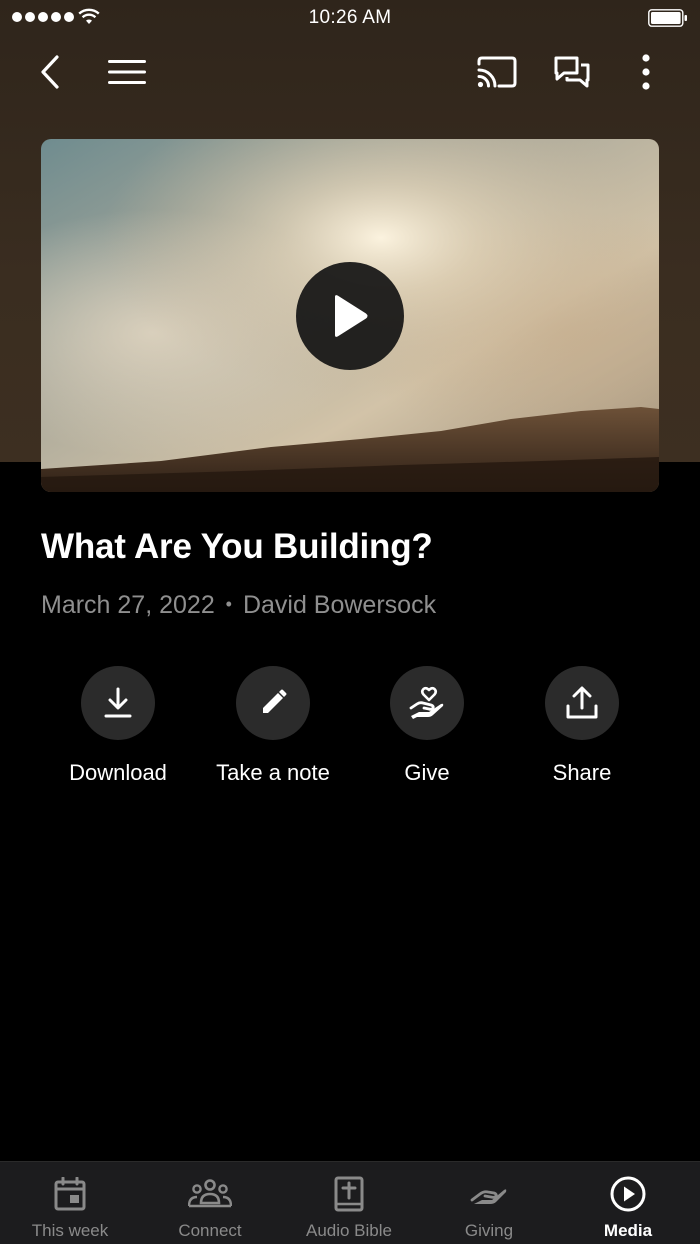 Image resolution: width=700 pixels, height=1244 pixels. I want to click on sermon-title: What Are You Building?, so click(237, 546).